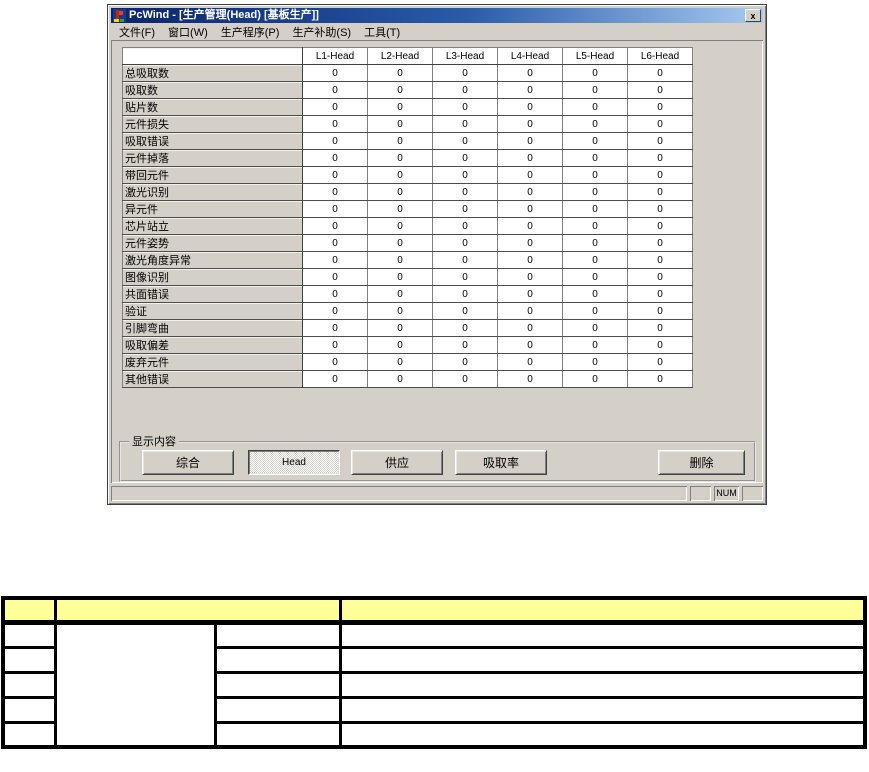 The width and height of the screenshot is (869, 772). What do you see at coordinates (188, 32) in the screenshot?
I see `menu-item-2: 窗口(W)` at bounding box center [188, 32].